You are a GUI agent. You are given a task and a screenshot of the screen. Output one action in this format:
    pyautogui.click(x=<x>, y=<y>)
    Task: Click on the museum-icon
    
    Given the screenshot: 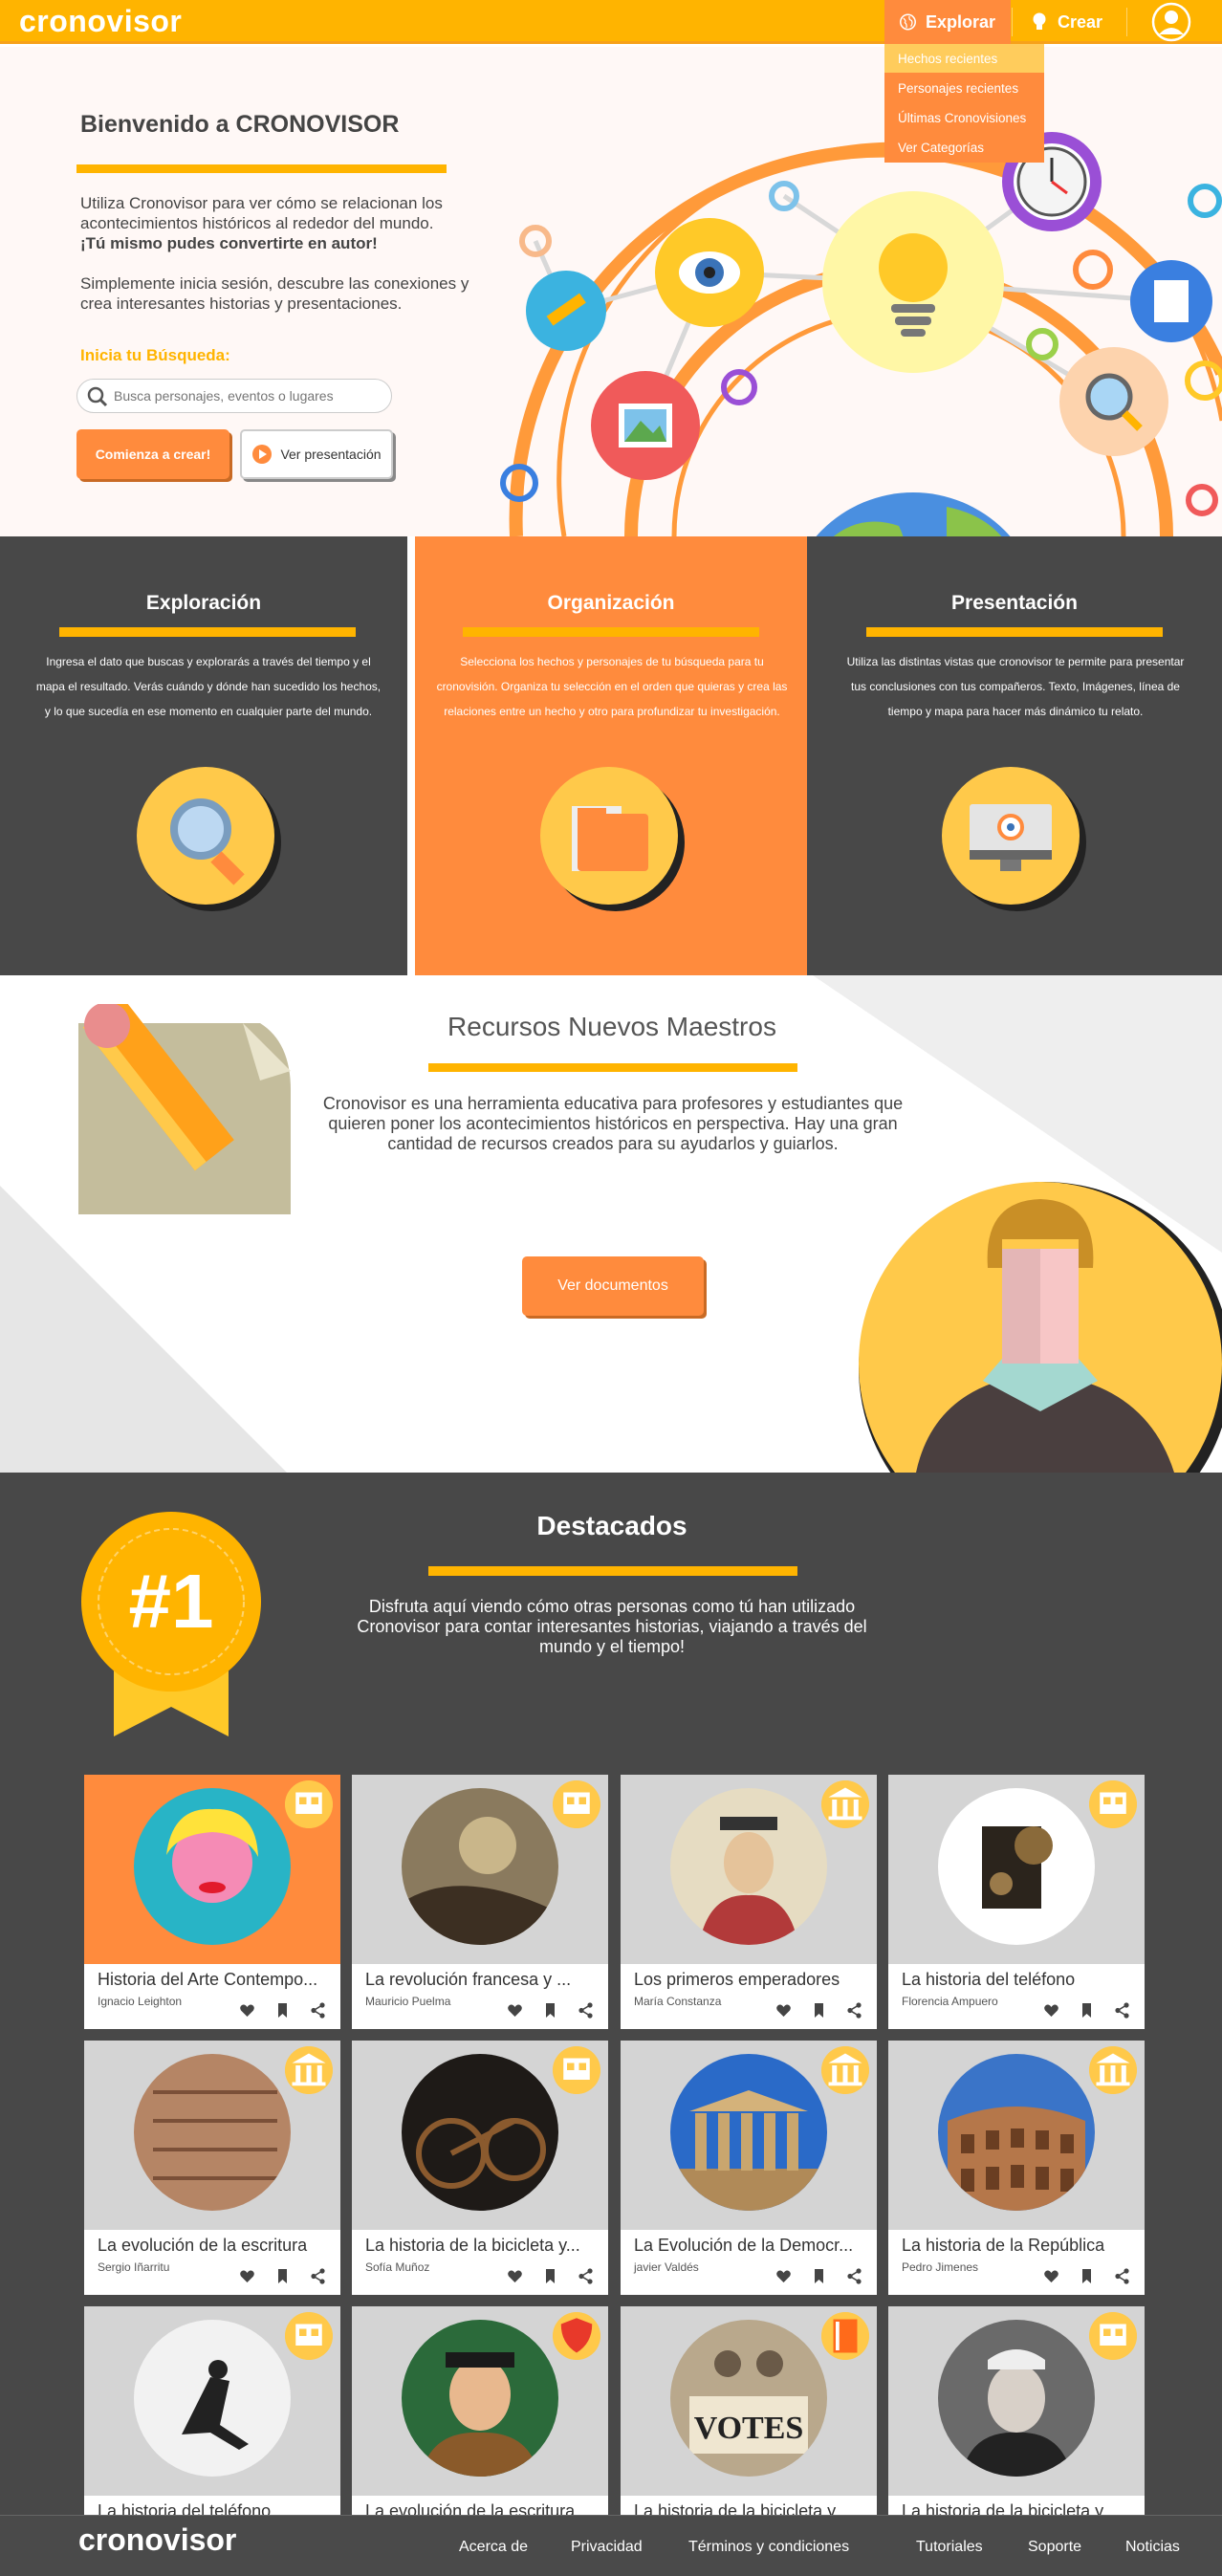 What is the action you would take?
    pyautogui.click(x=845, y=2070)
    